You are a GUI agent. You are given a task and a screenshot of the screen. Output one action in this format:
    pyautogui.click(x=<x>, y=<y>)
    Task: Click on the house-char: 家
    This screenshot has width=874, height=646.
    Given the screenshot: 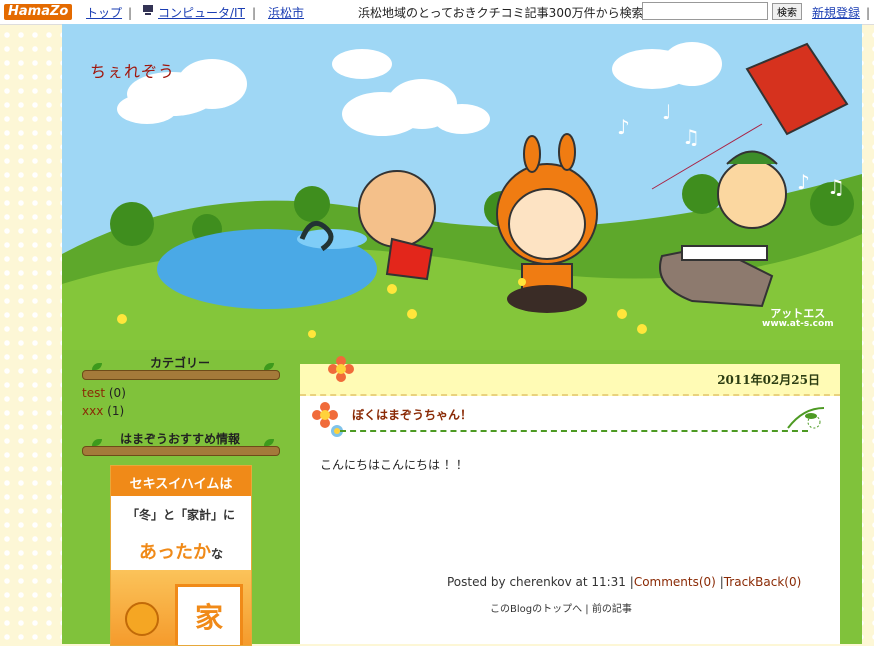 What is the action you would take?
    pyautogui.click(x=208, y=617)
    